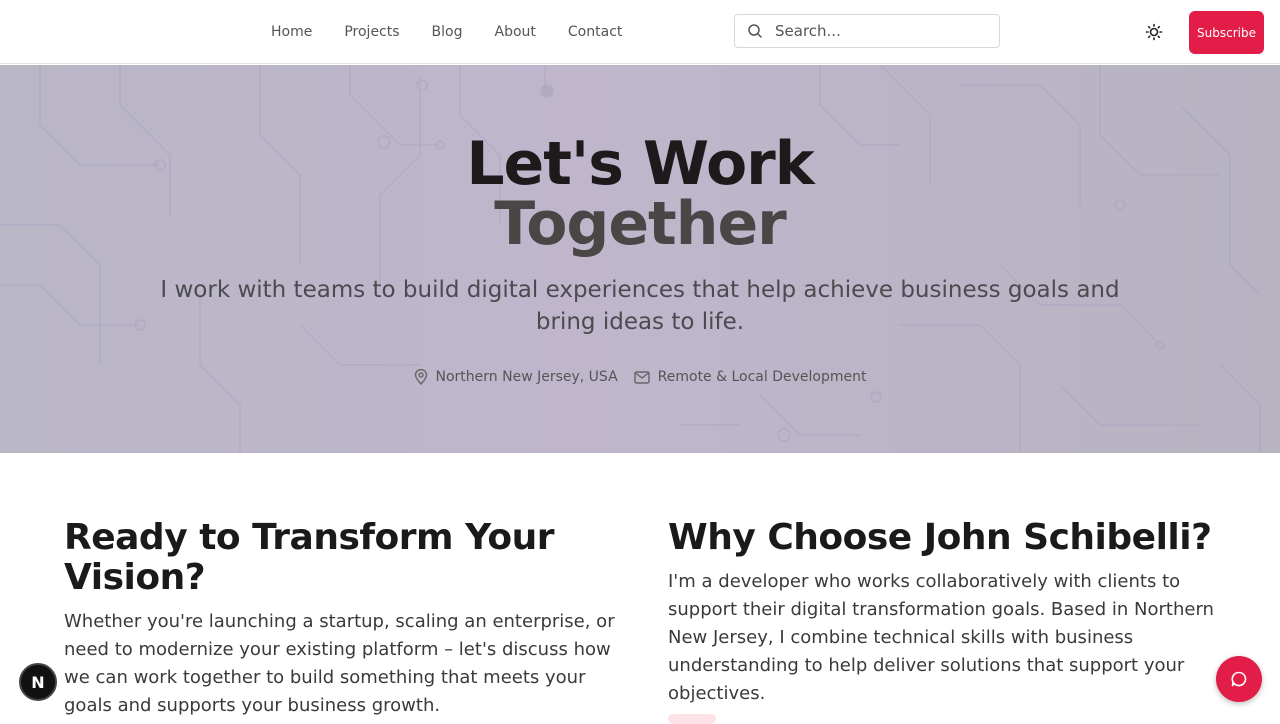 The image size is (1280, 724). I want to click on transform-heading: Ready to Transform Your Vision?, so click(309, 557).